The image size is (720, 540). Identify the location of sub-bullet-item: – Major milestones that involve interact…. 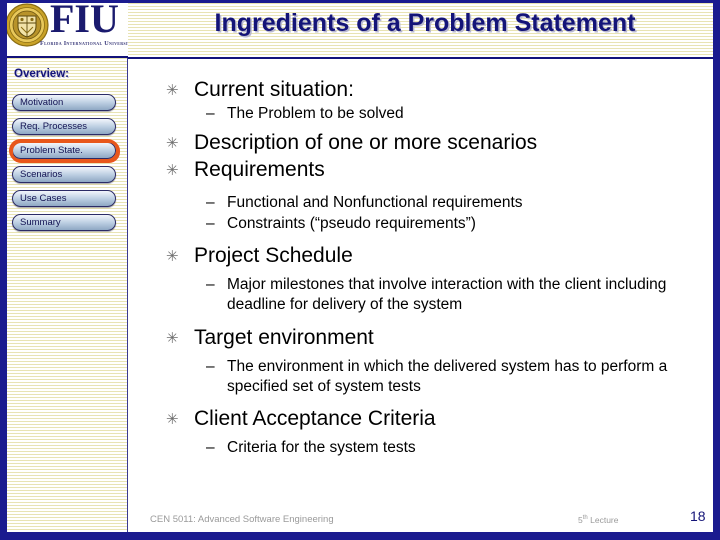
(436, 295).